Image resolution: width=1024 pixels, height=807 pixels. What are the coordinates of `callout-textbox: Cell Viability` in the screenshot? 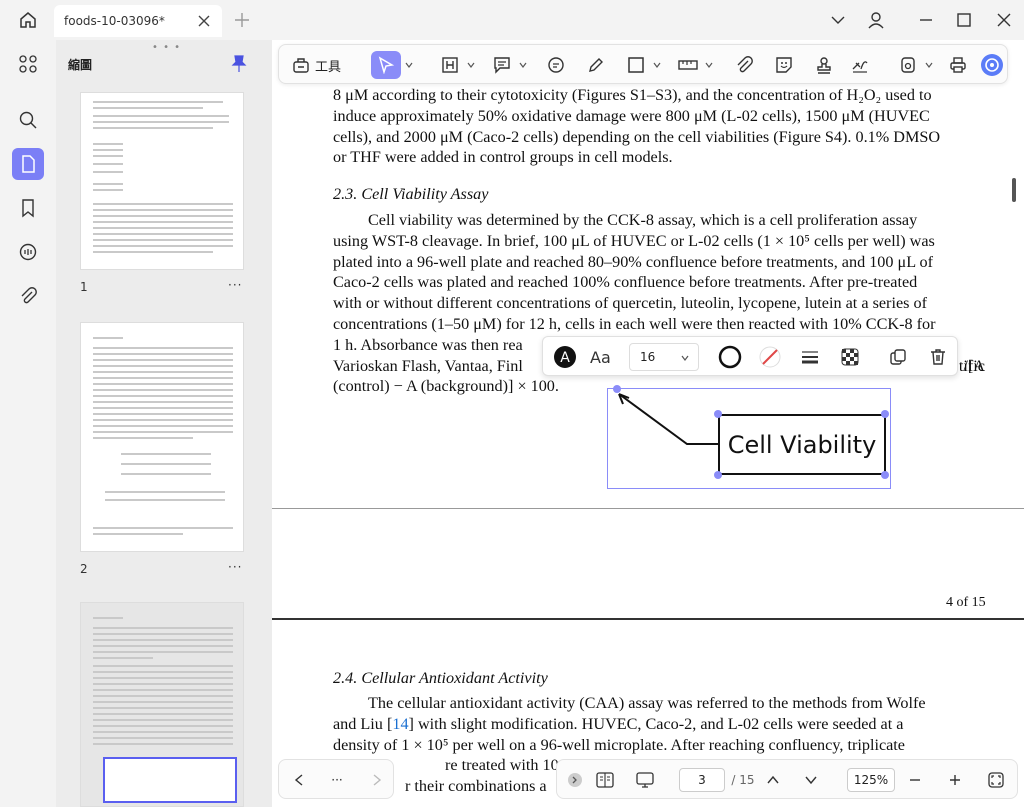 It's located at (802, 444).